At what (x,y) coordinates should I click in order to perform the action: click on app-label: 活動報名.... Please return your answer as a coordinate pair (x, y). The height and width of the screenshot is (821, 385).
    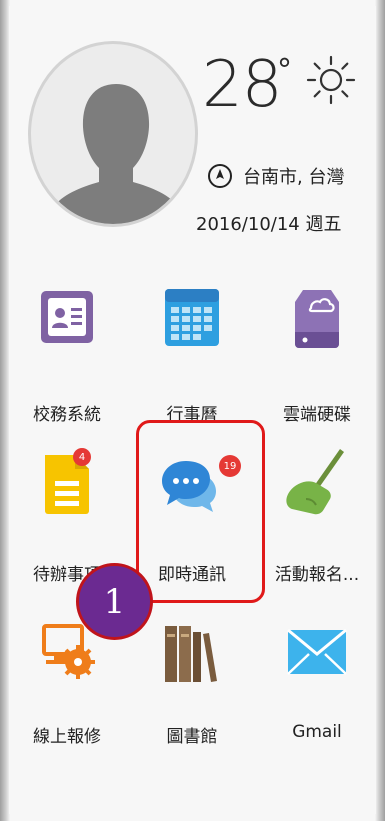
    Looking at the image, I should click on (317, 575).